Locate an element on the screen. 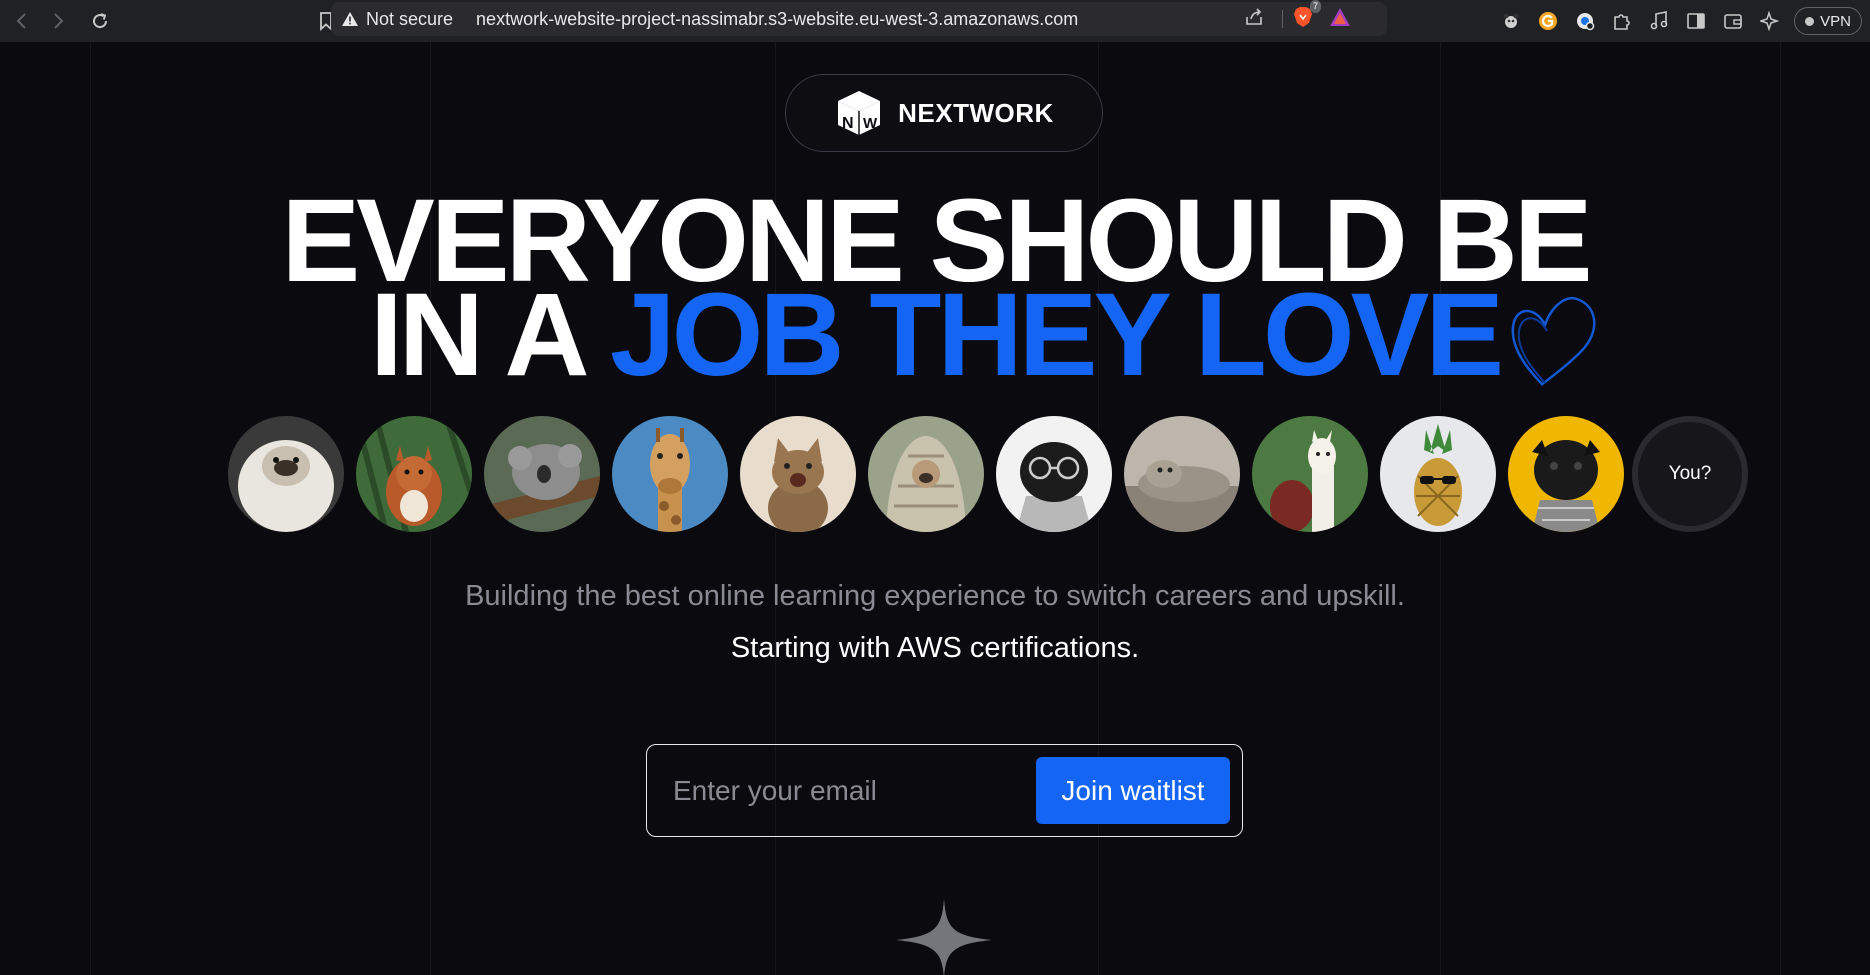 The width and height of the screenshot is (1870, 975). headline-prefix: IN A is located at coordinates (489, 335).